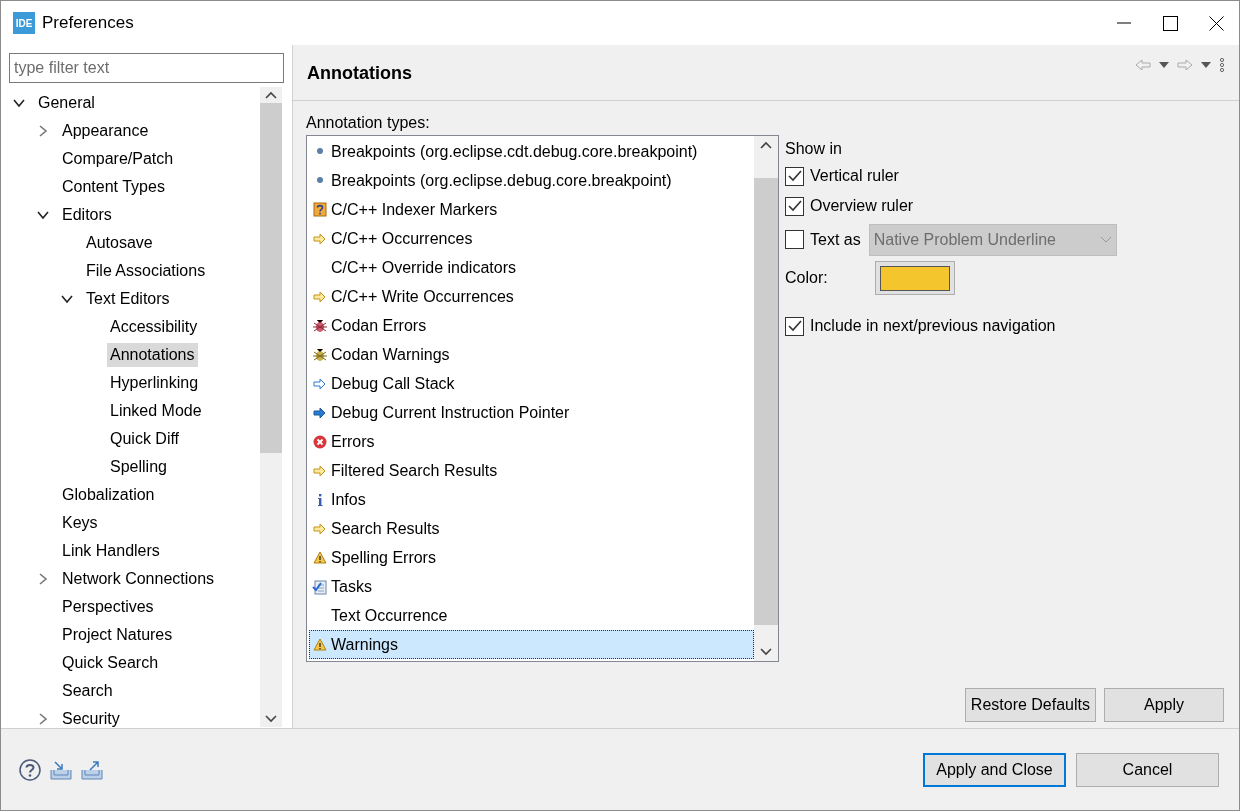 Image resolution: width=1240 pixels, height=811 pixels. I want to click on tree-item: File Associations, so click(146, 271).